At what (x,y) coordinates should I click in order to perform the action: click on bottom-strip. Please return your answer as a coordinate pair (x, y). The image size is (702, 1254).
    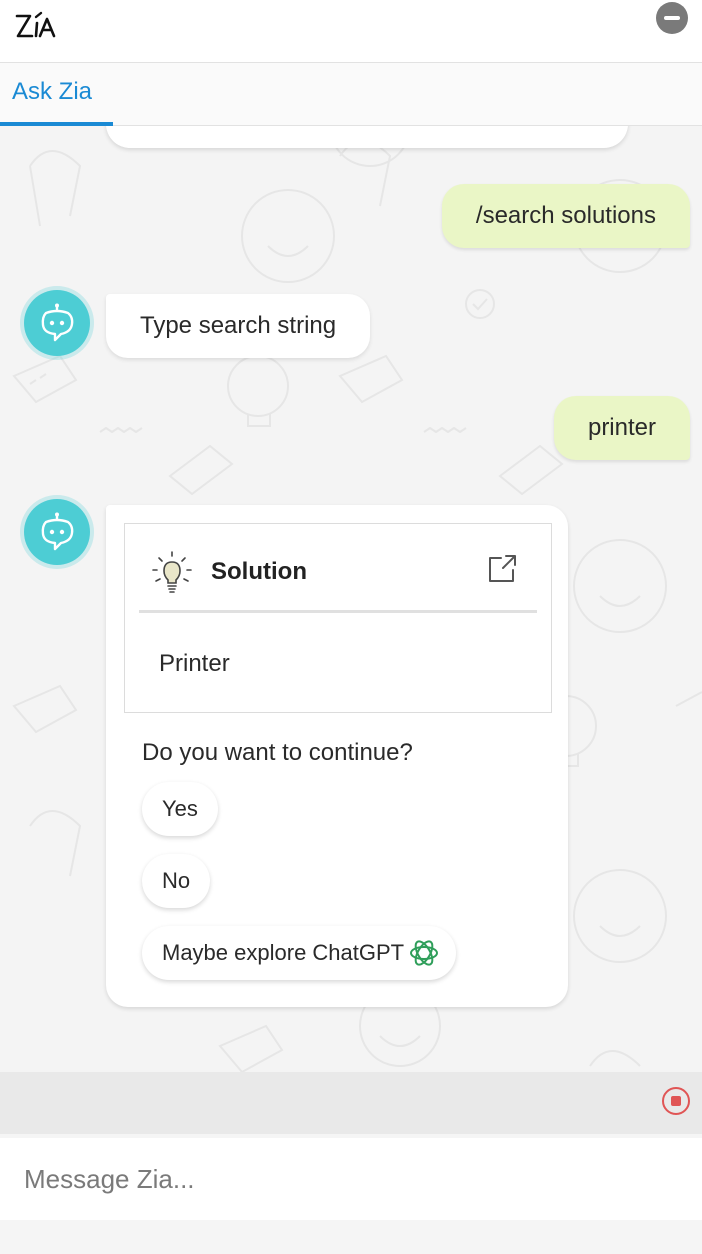
    Looking at the image, I should click on (351, 1237).